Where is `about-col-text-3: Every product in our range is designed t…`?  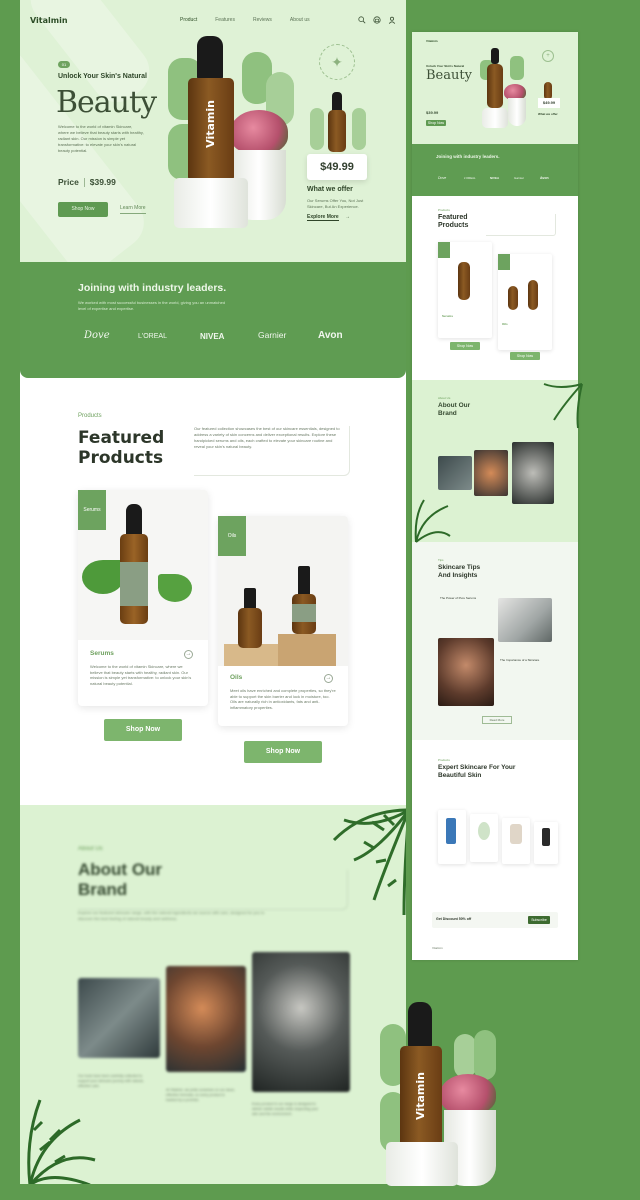
about-col-text-3: Every product in our range is designed t… is located at coordinates (285, 1109).